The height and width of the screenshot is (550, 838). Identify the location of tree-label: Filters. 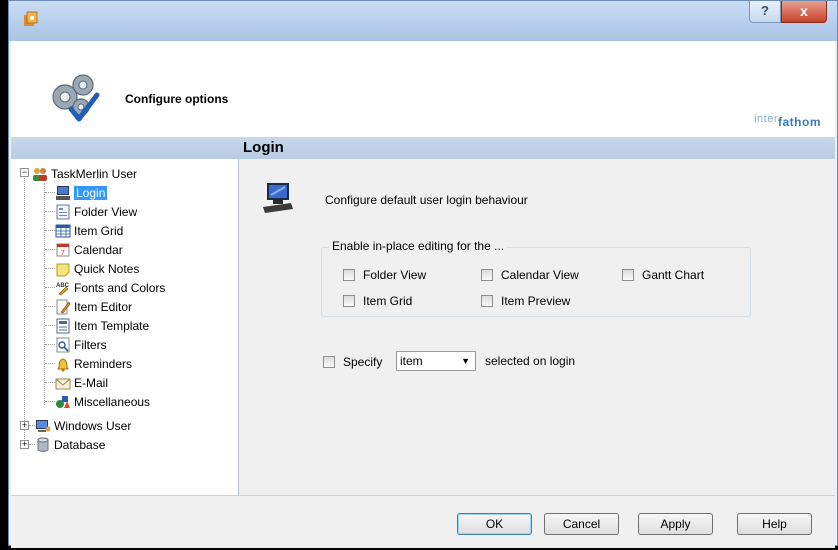
(90, 344).